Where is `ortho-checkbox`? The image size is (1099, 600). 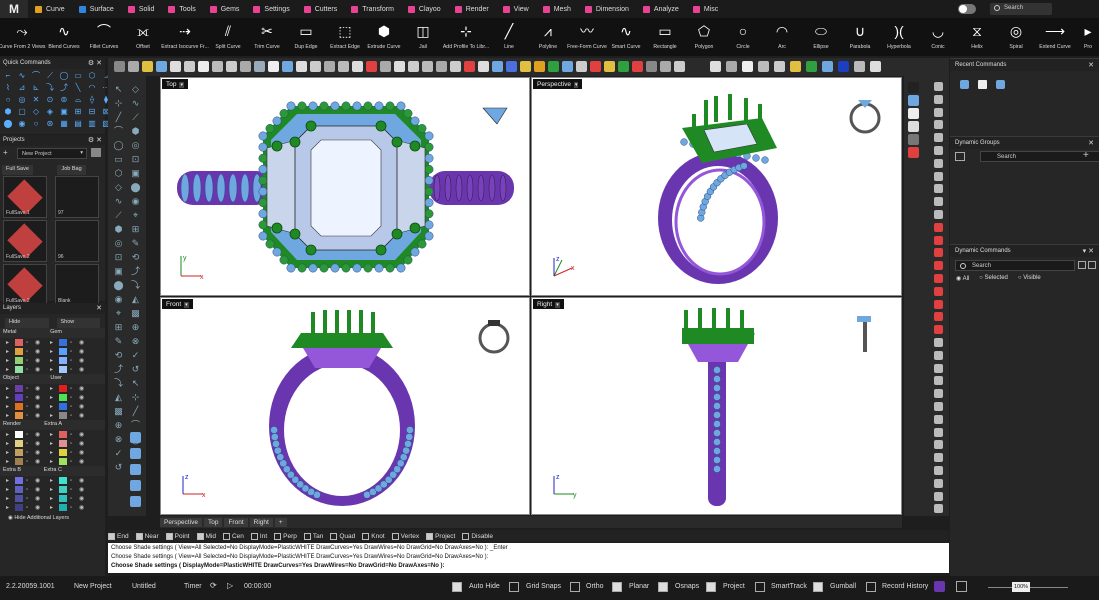
ortho-checkbox is located at coordinates (575, 587).